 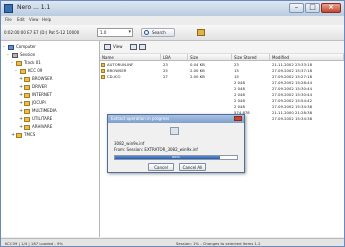 What do you see at coordinates (40, 86) in the screenshot?
I see `tree-item-label: DRIVER` at bounding box center [40, 86].